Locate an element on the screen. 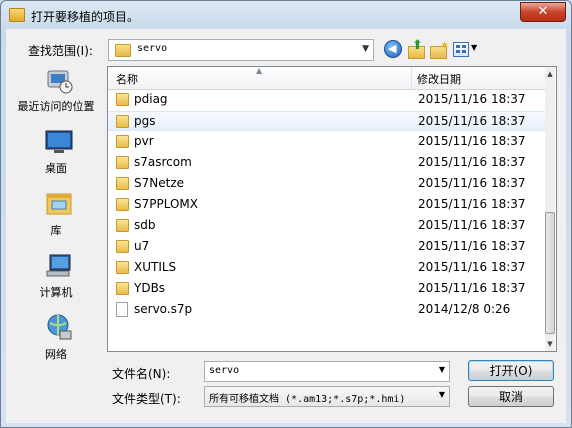 The image size is (572, 428). computer-icon is located at coordinates (58, 265).